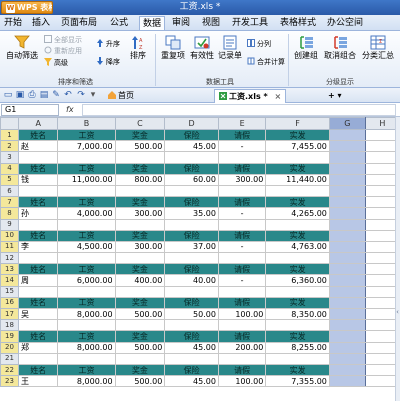 The width and height of the screenshot is (400, 401). What do you see at coordinates (9, 269) in the screenshot?
I see `row-header: 13` at bounding box center [9, 269].